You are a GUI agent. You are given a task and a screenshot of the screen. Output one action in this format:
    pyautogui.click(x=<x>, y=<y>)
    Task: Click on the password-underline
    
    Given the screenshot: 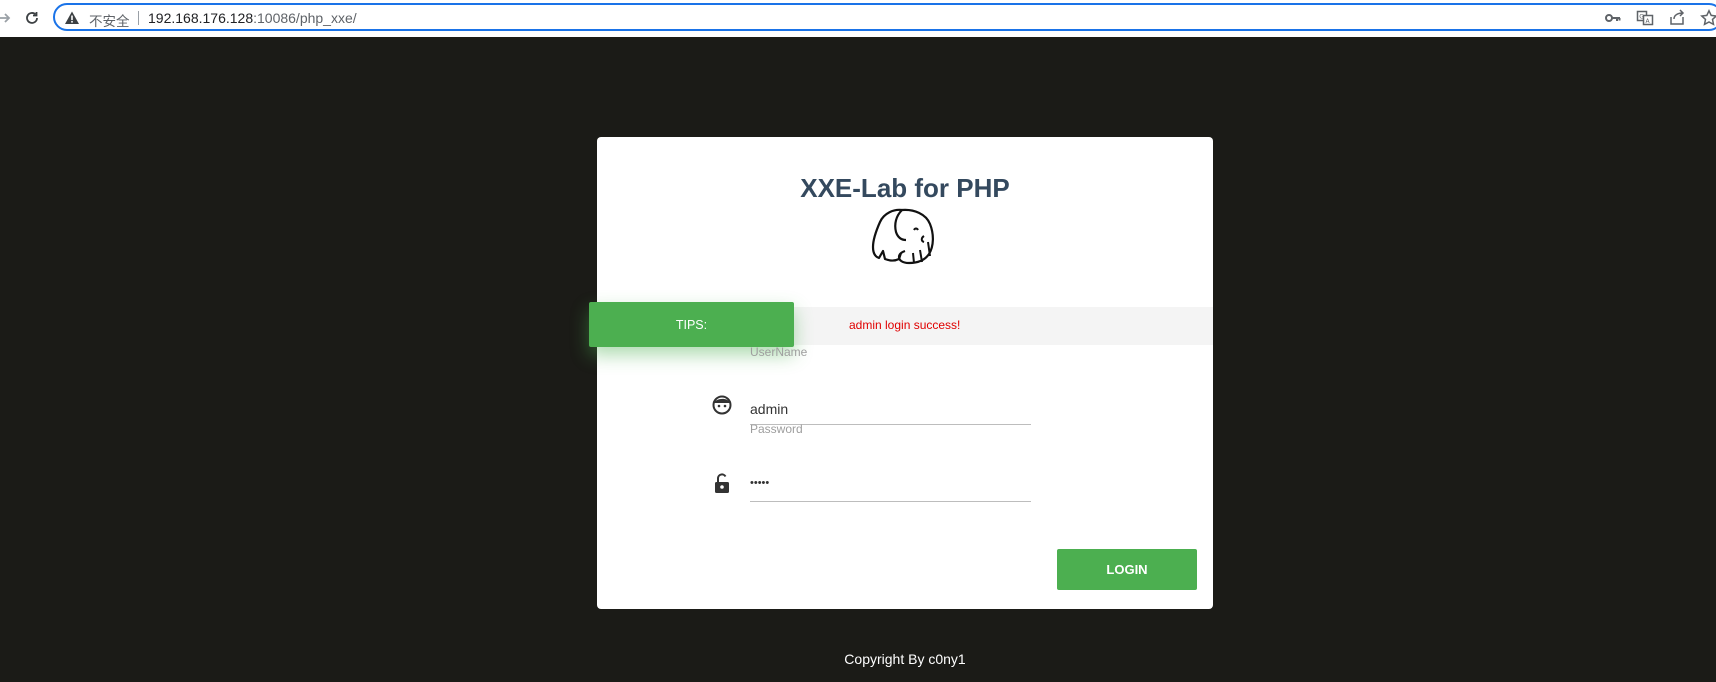 What is the action you would take?
    pyautogui.click(x=890, y=501)
    